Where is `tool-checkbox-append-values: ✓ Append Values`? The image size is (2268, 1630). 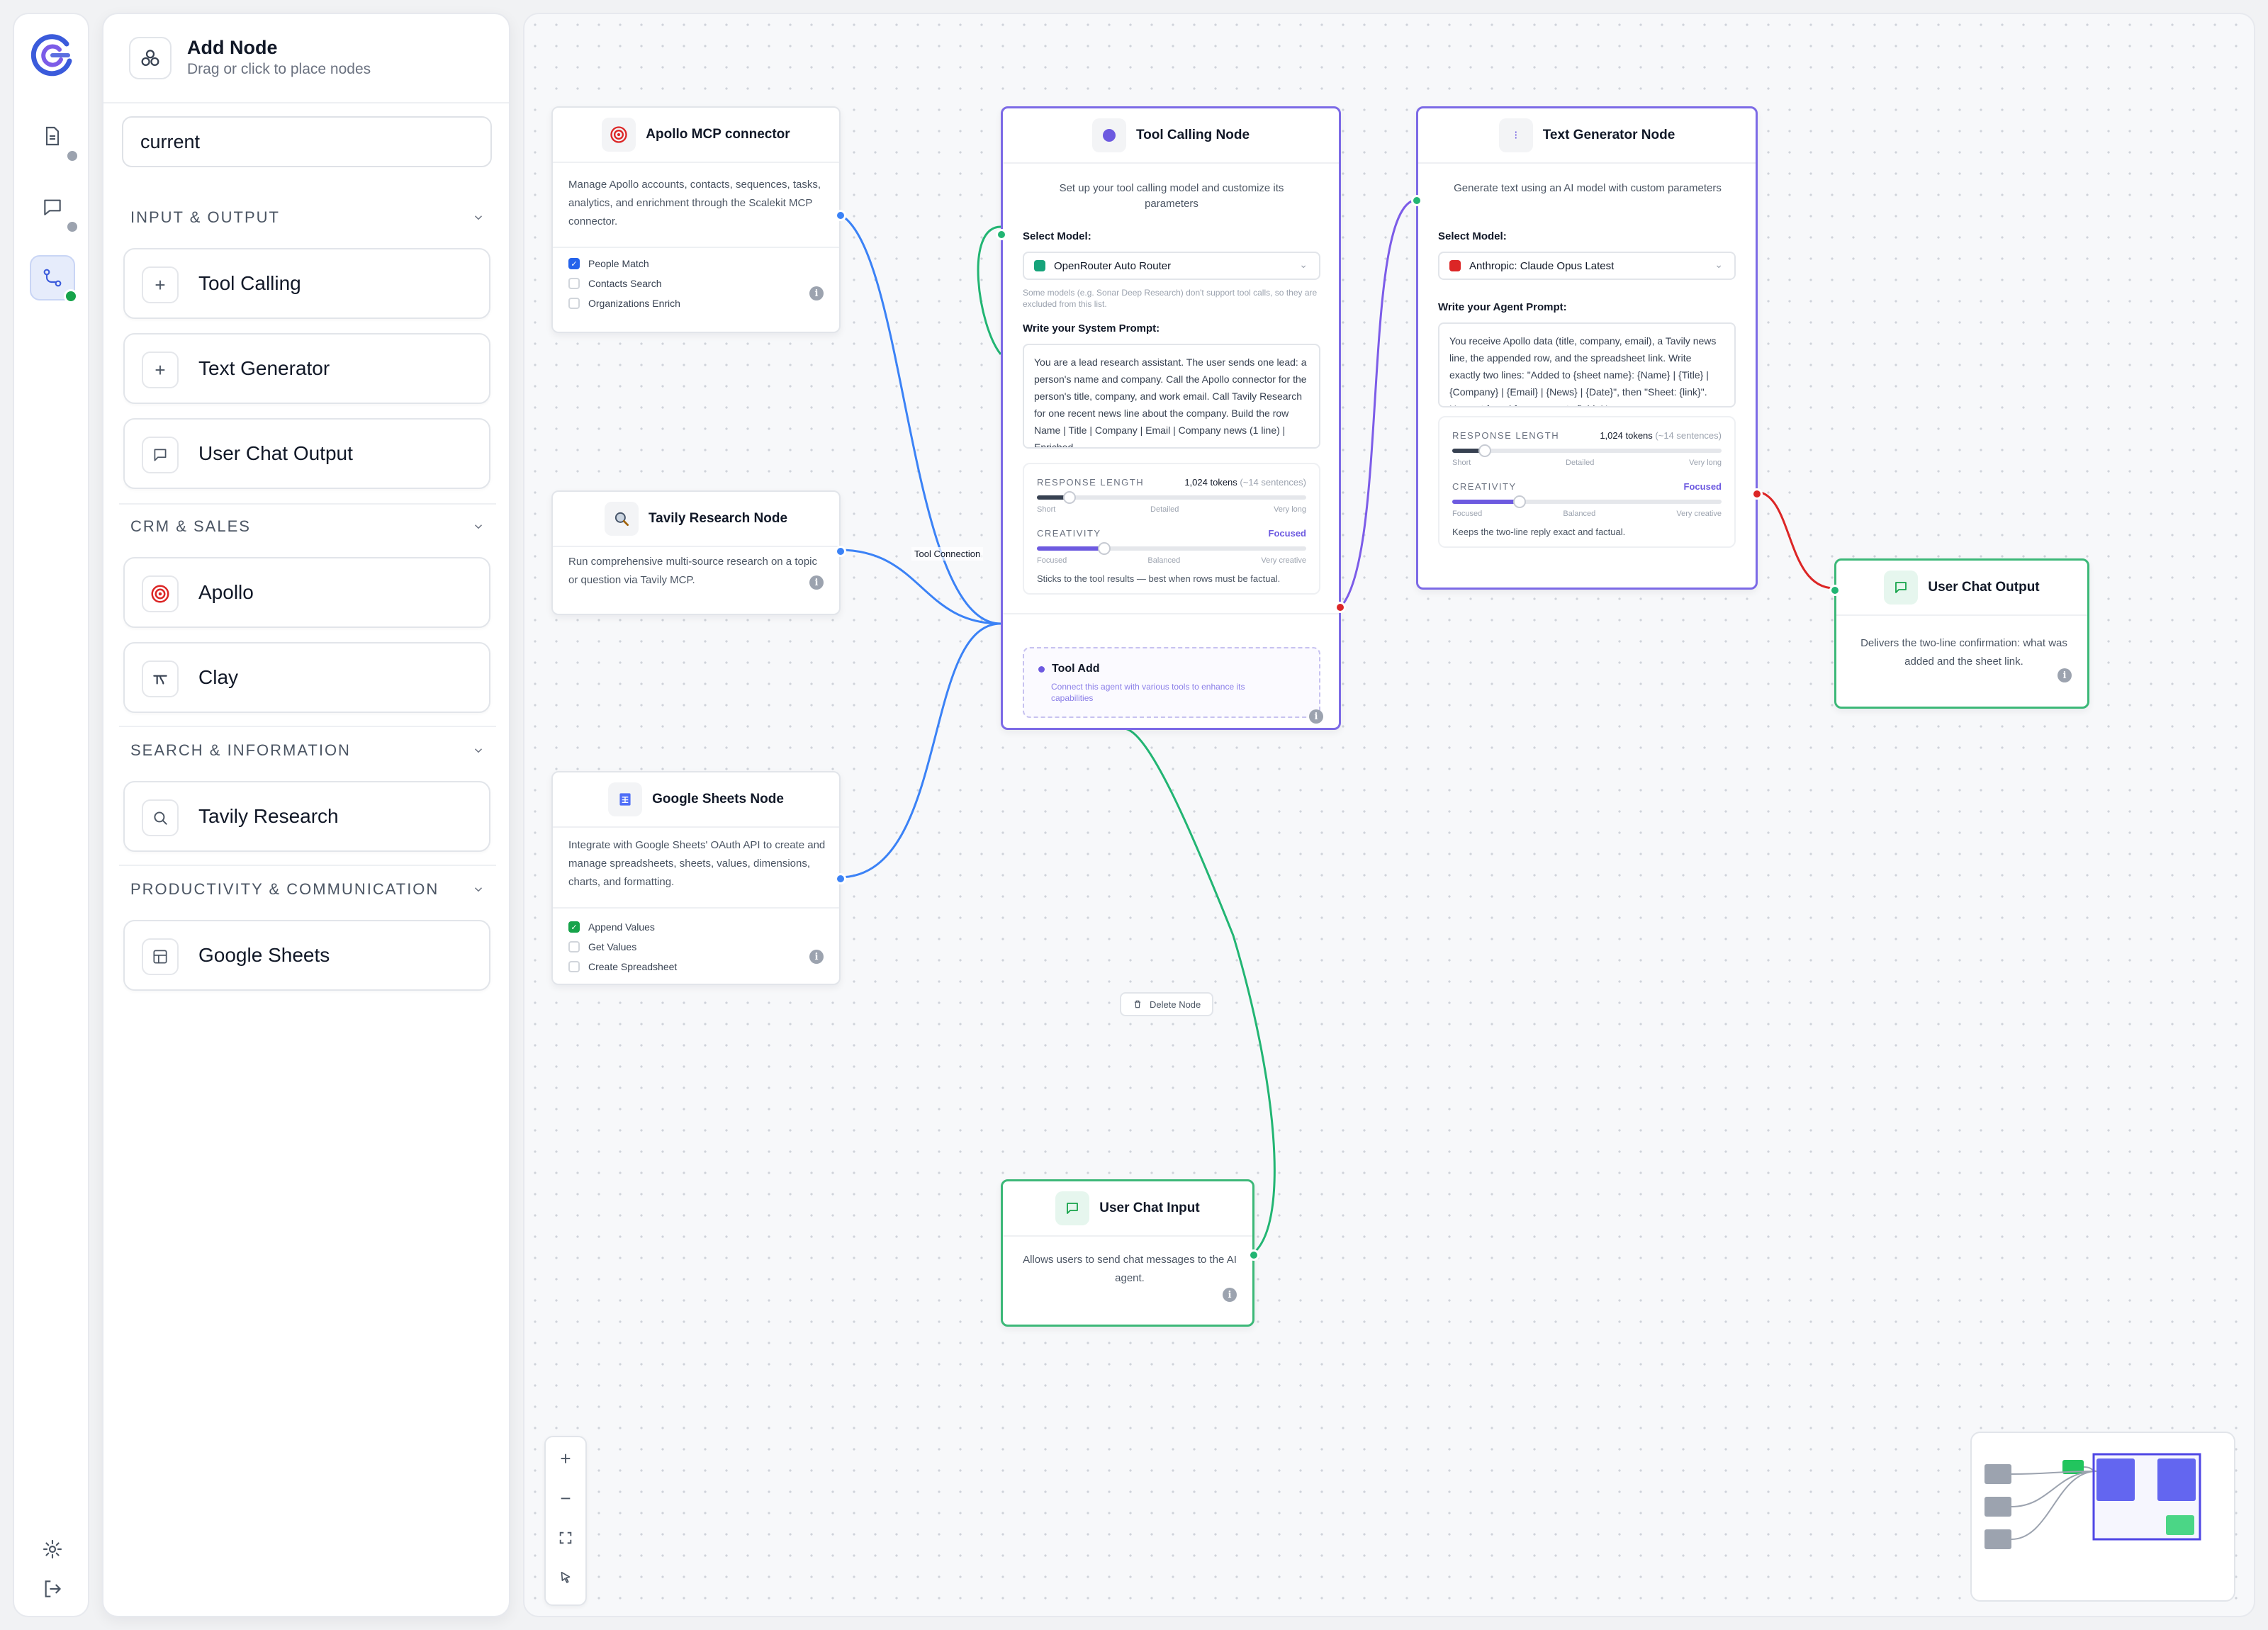 tool-checkbox-append-values: ✓ Append Values is located at coordinates (611, 927).